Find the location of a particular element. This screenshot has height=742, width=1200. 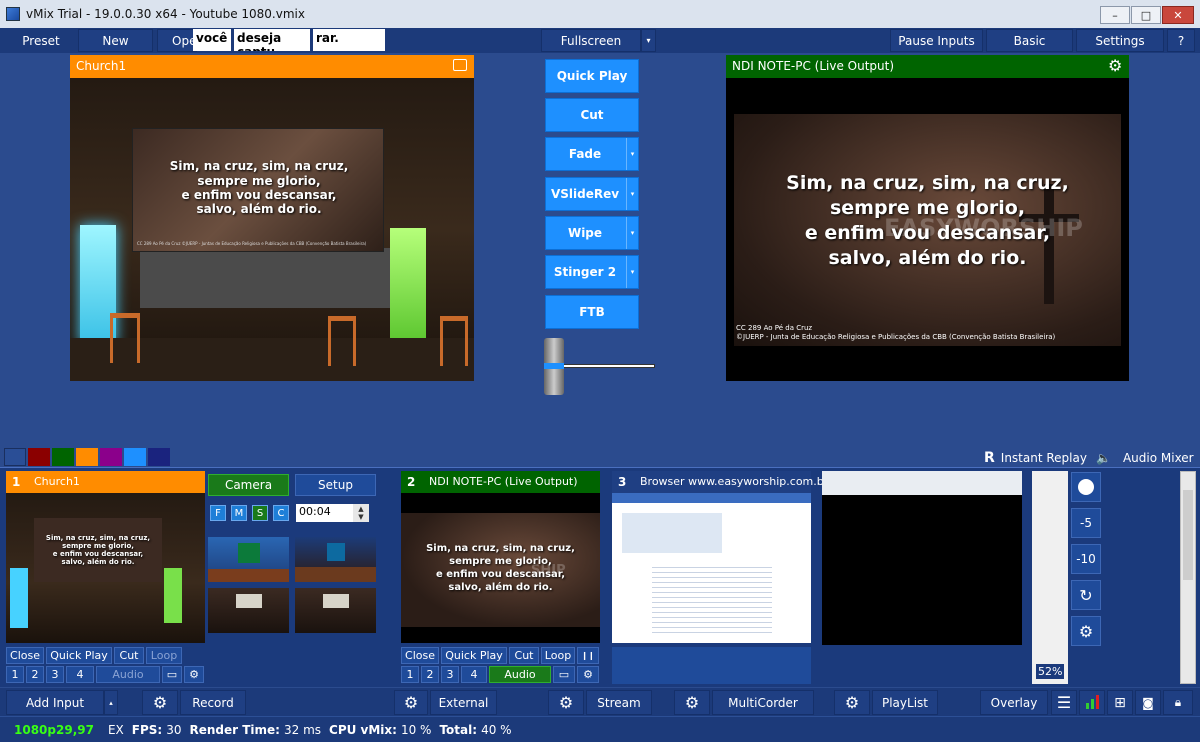

monitor-icon: ▭ is located at coordinates (172, 674).